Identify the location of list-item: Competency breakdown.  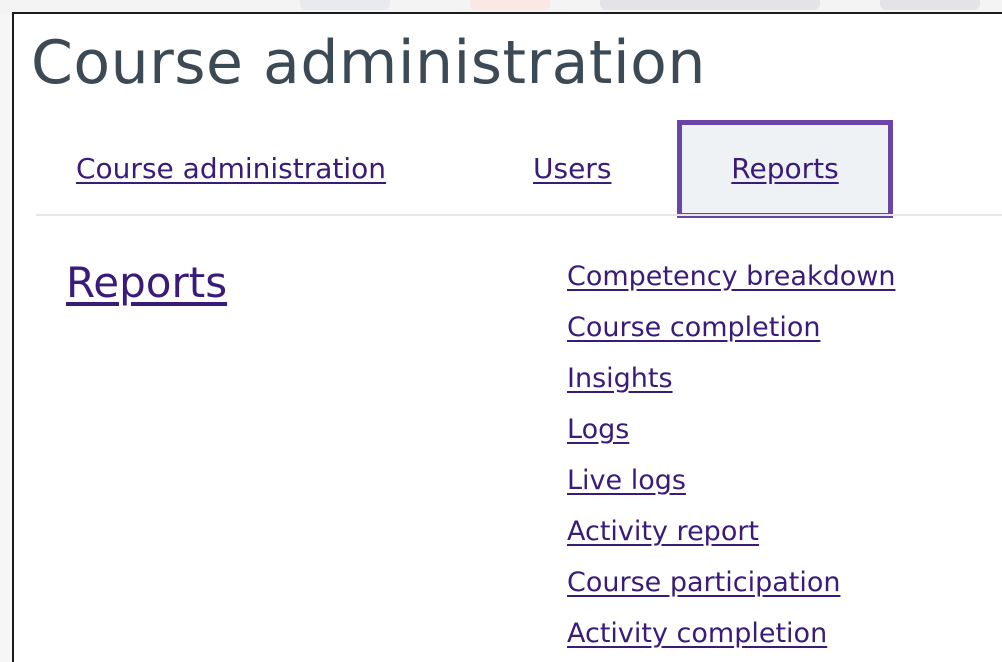
(731, 284).